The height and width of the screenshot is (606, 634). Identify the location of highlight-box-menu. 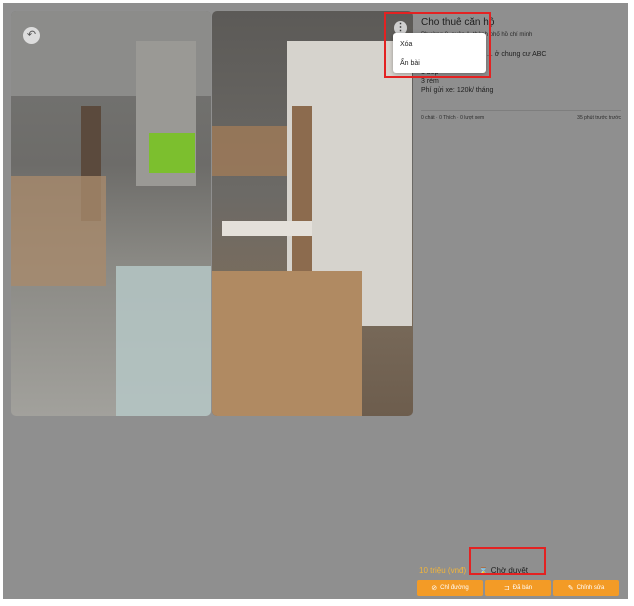
(437, 45).